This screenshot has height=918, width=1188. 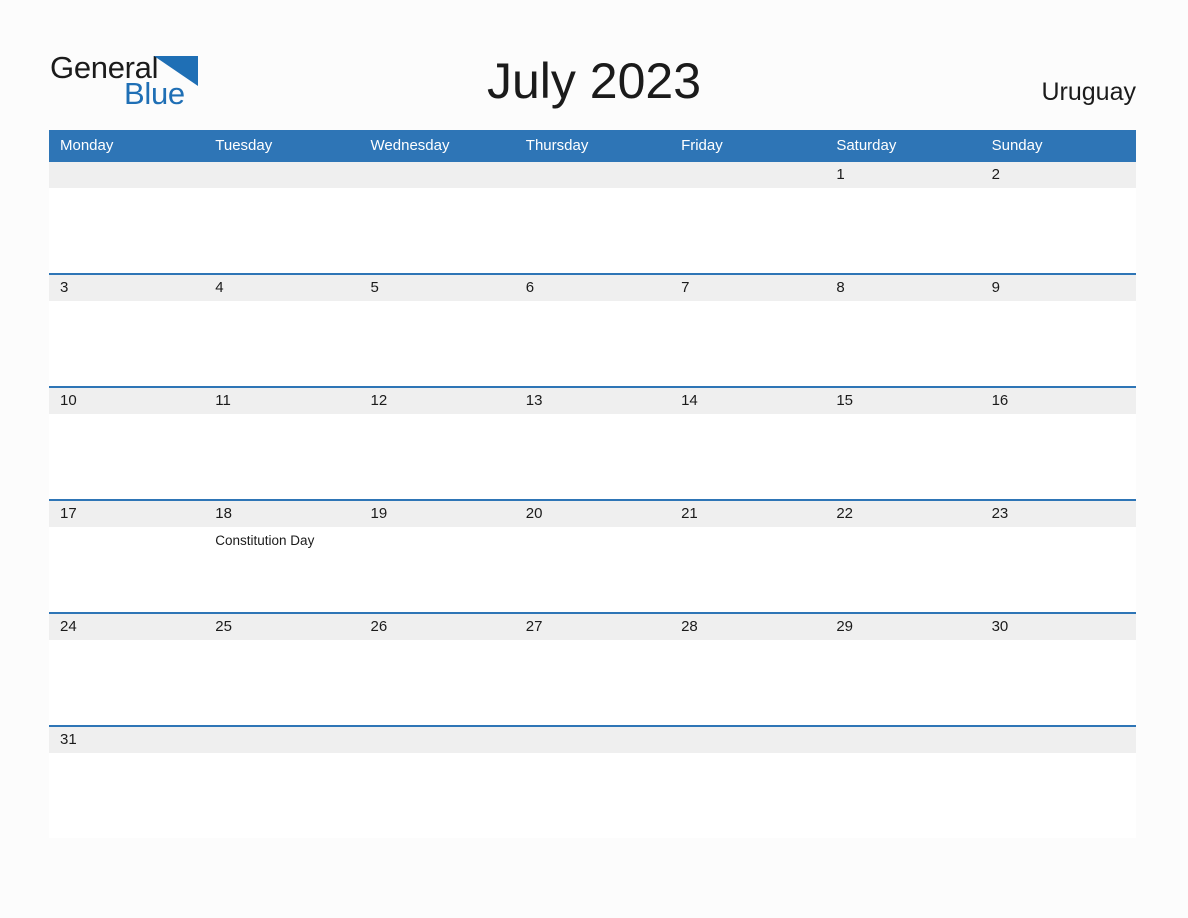 I want to click on day-number: 11, so click(x=281, y=401).